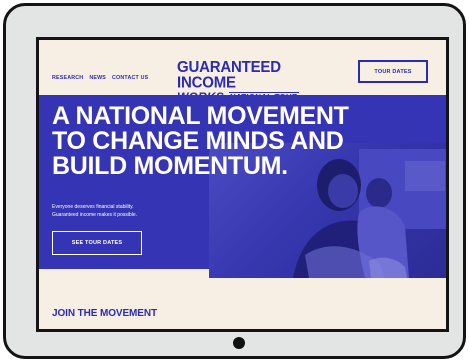 Image resolution: width=469 pixels, height=362 pixels. Describe the element at coordinates (93, 207) in the screenshot. I see `subtext-line-1: Everyone deserves financial stability.` at that location.